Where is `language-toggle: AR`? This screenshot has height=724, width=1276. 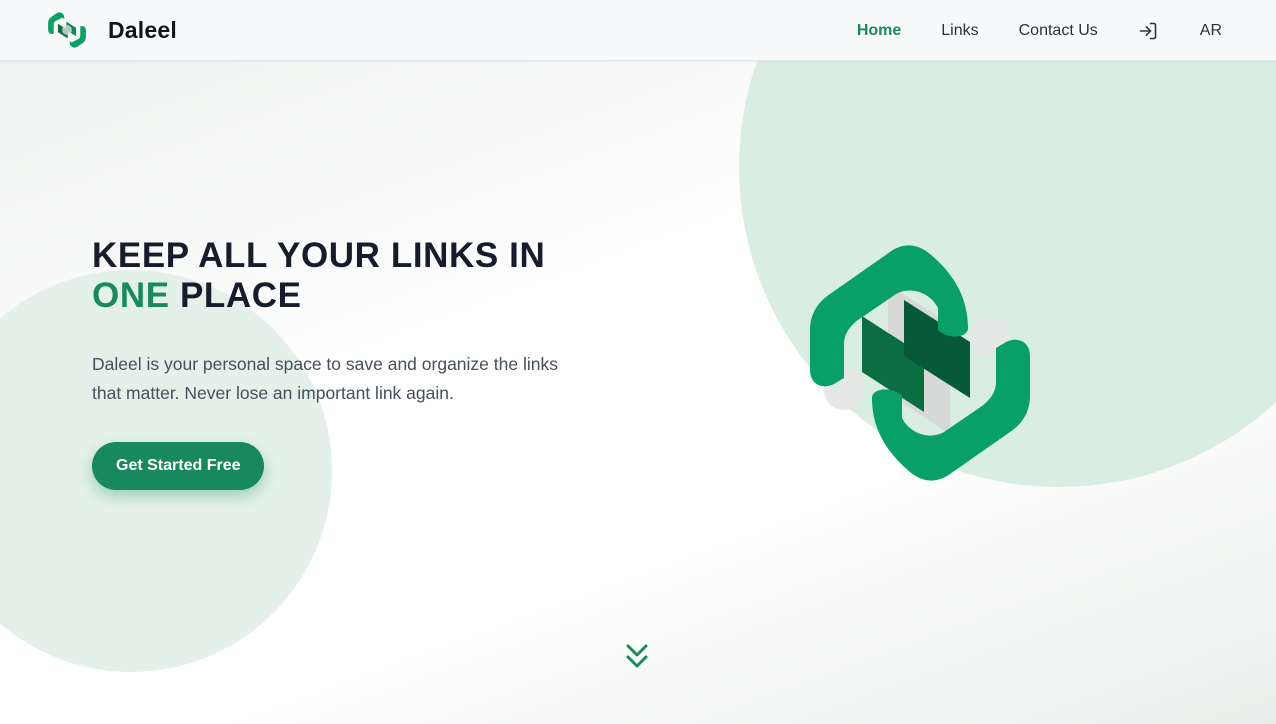 language-toggle: AR is located at coordinates (1211, 31).